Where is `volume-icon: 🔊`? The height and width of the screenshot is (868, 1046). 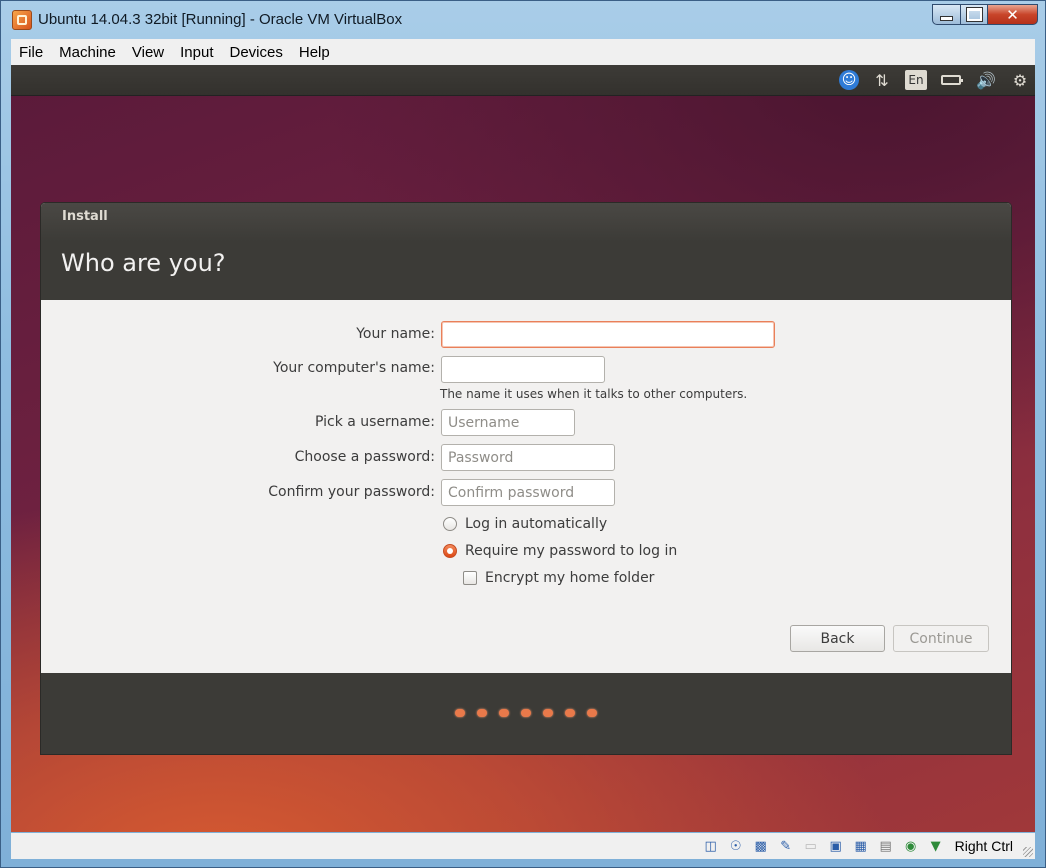
volume-icon: 🔊 is located at coordinates (986, 80).